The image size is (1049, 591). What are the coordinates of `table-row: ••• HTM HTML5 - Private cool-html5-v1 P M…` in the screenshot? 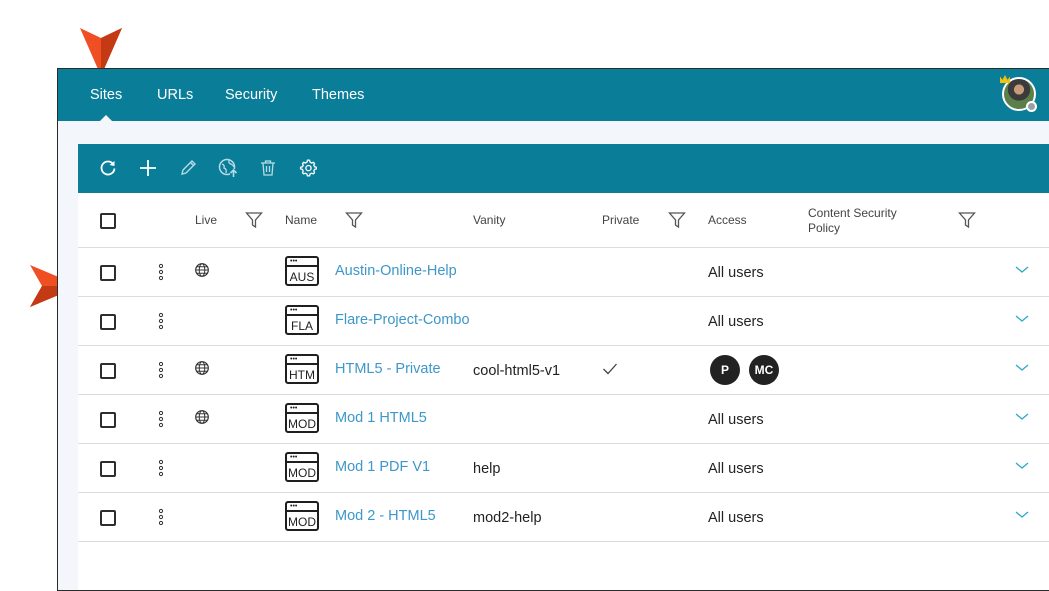 It's located at (563, 370).